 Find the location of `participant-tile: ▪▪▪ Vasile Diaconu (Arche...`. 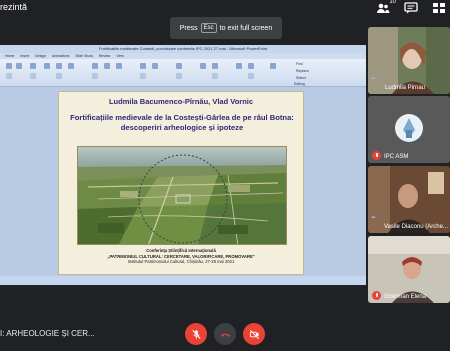

participant-tile: ▪▪▪ Vasile Diaconu (Arche... is located at coordinates (409, 199).